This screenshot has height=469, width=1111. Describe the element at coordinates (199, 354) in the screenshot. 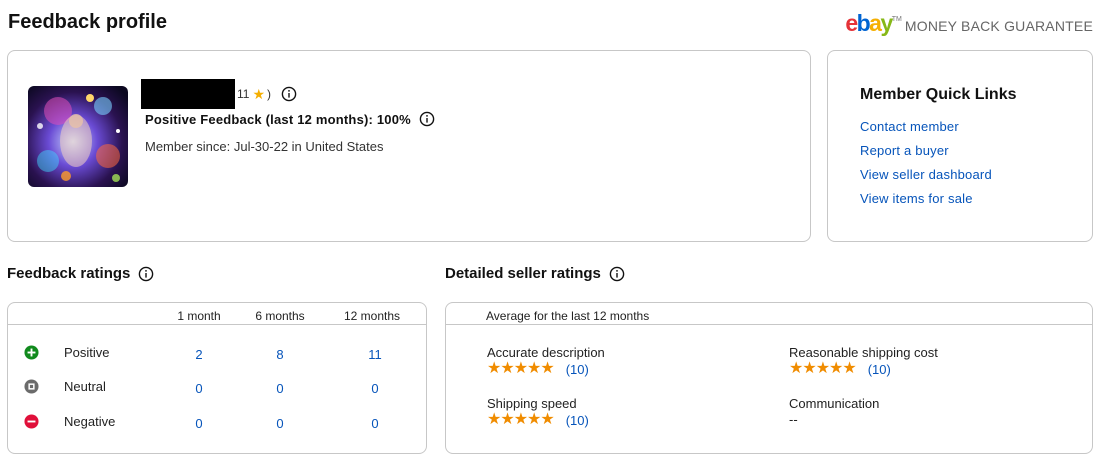

I see `positive-1-month: 2` at that location.